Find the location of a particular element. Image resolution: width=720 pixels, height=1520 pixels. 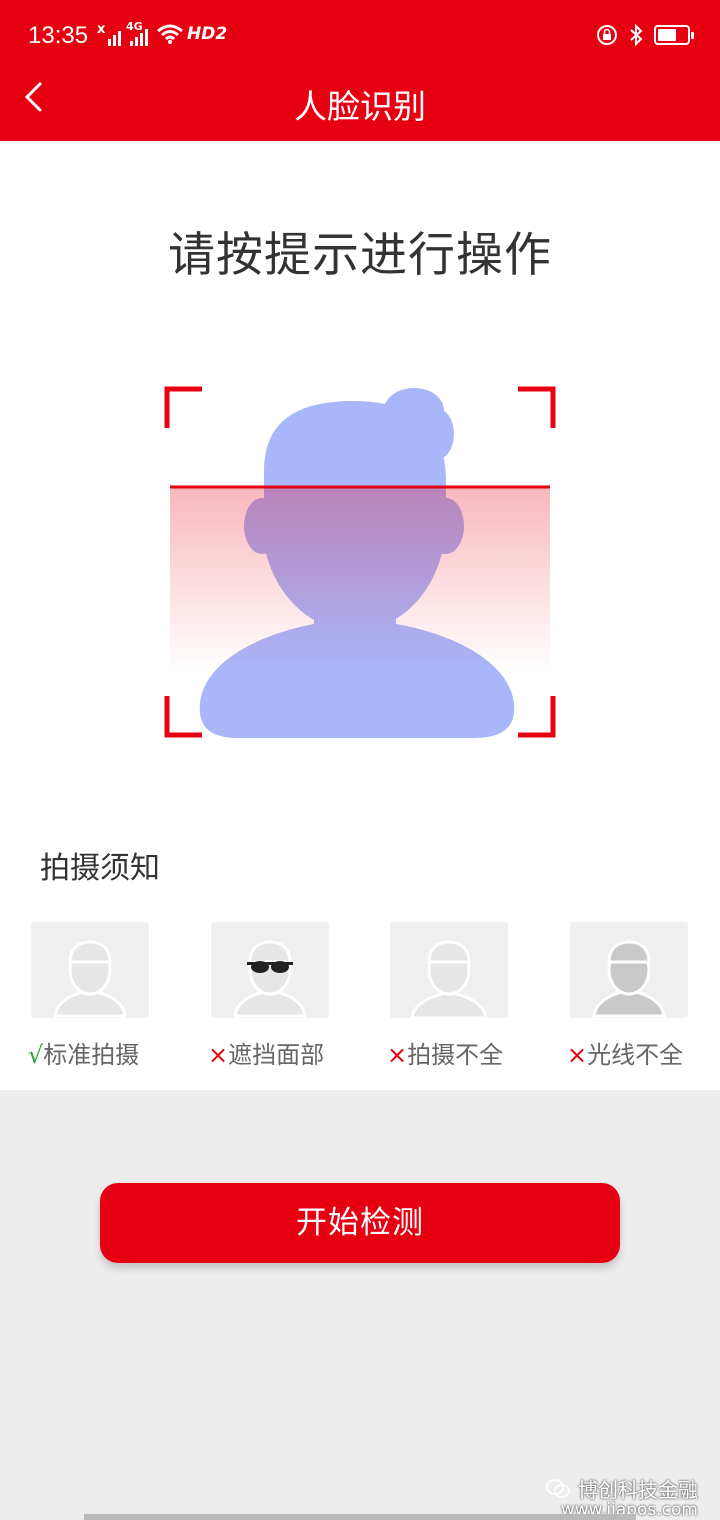

signal-4g-icon is located at coordinates (141, 36).